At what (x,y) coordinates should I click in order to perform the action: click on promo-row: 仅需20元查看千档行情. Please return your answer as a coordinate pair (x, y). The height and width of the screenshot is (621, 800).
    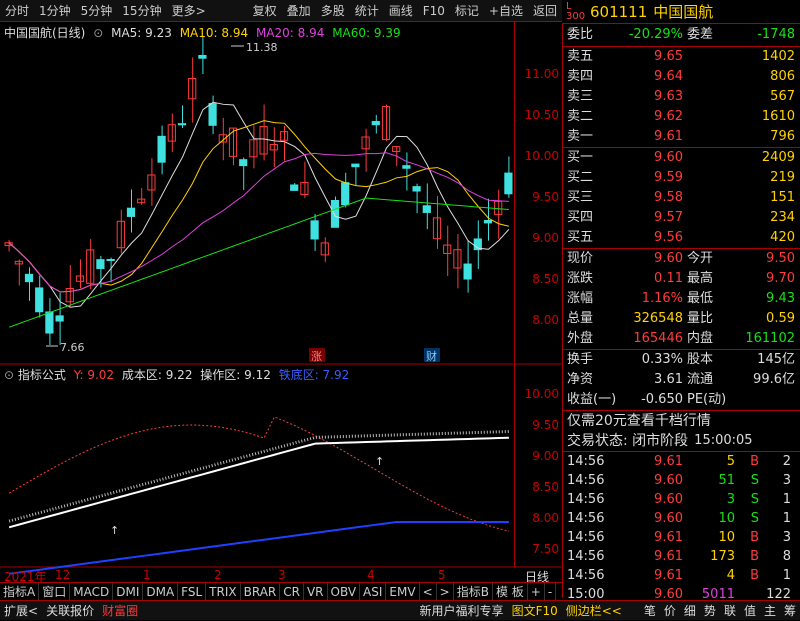
    Looking at the image, I should click on (681, 421).